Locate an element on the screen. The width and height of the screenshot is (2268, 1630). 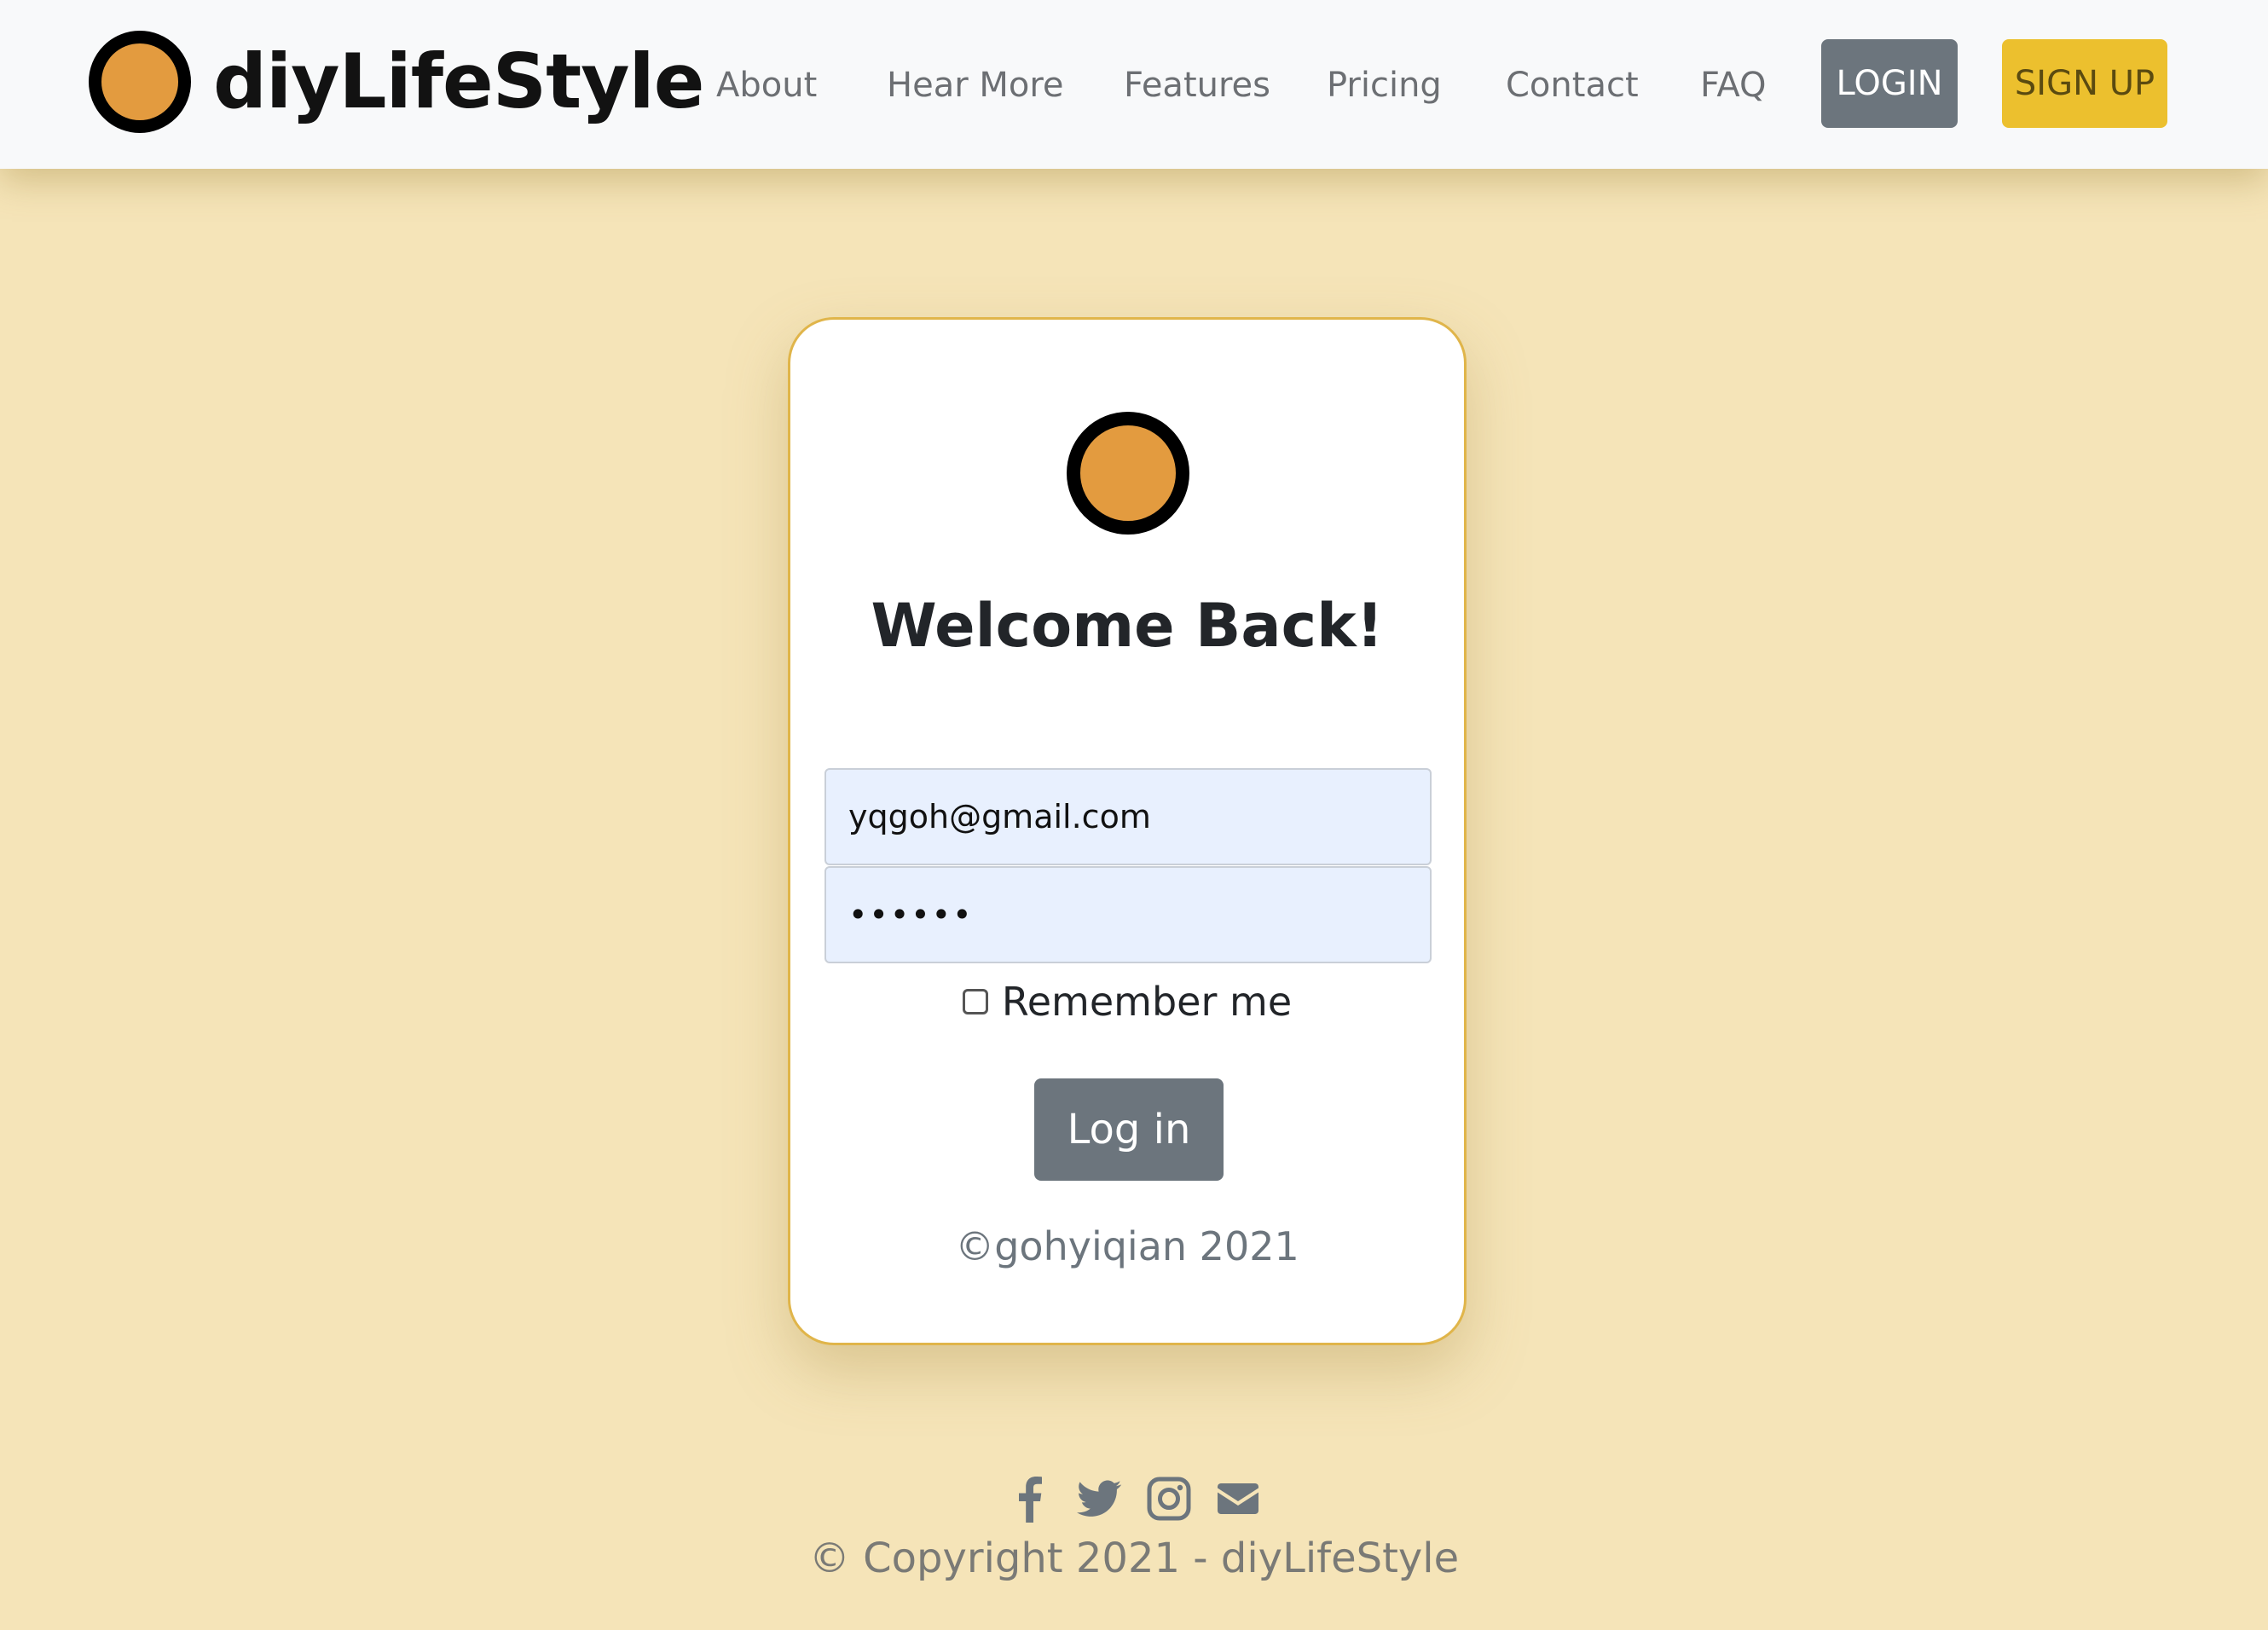
nav-hear-more: Hear More is located at coordinates (976, 85).